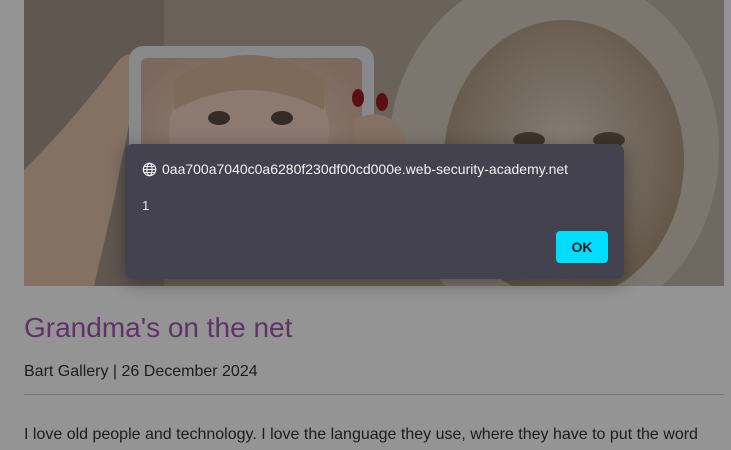 This screenshot has height=450, width=731. Describe the element at coordinates (146, 205) in the screenshot. I see `alert-message: 1` at that location.